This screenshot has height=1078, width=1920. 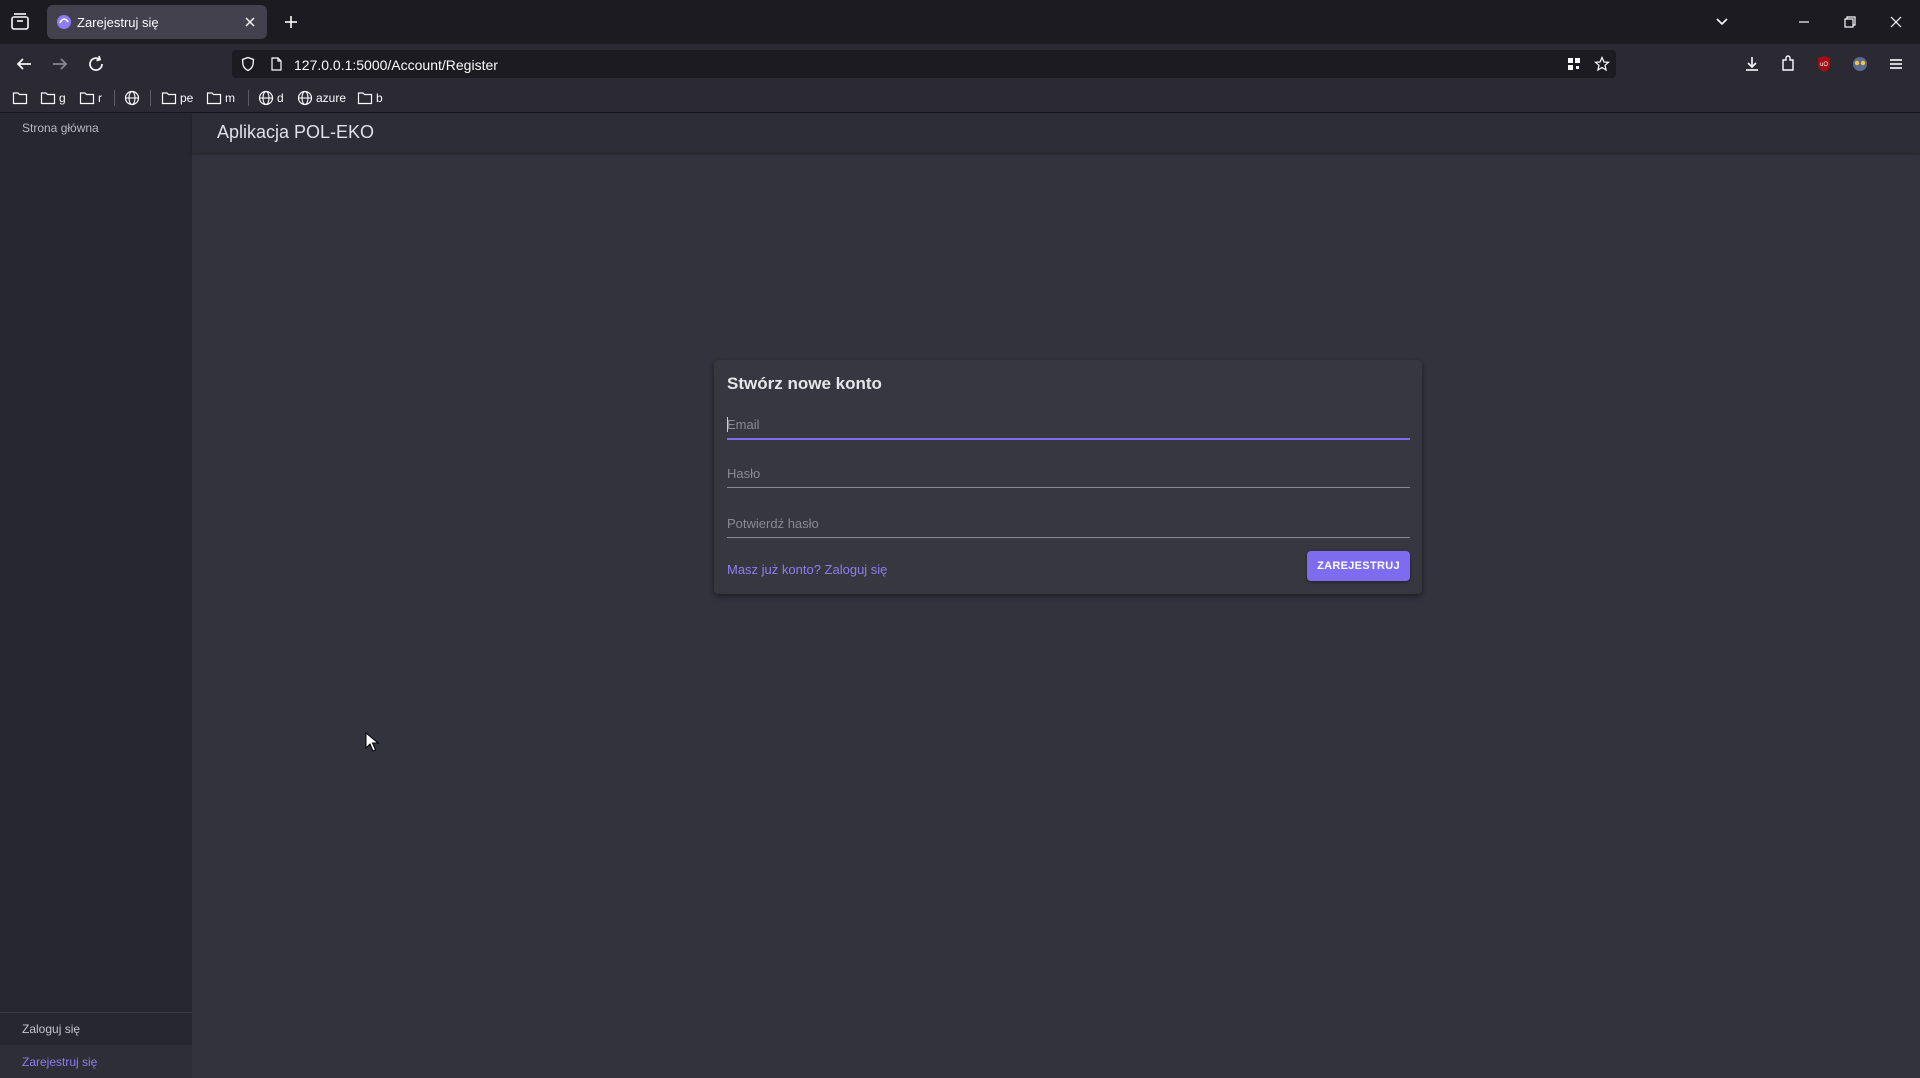 I want to click on bookmark-folder-r: r, so click(x=90, y=98).